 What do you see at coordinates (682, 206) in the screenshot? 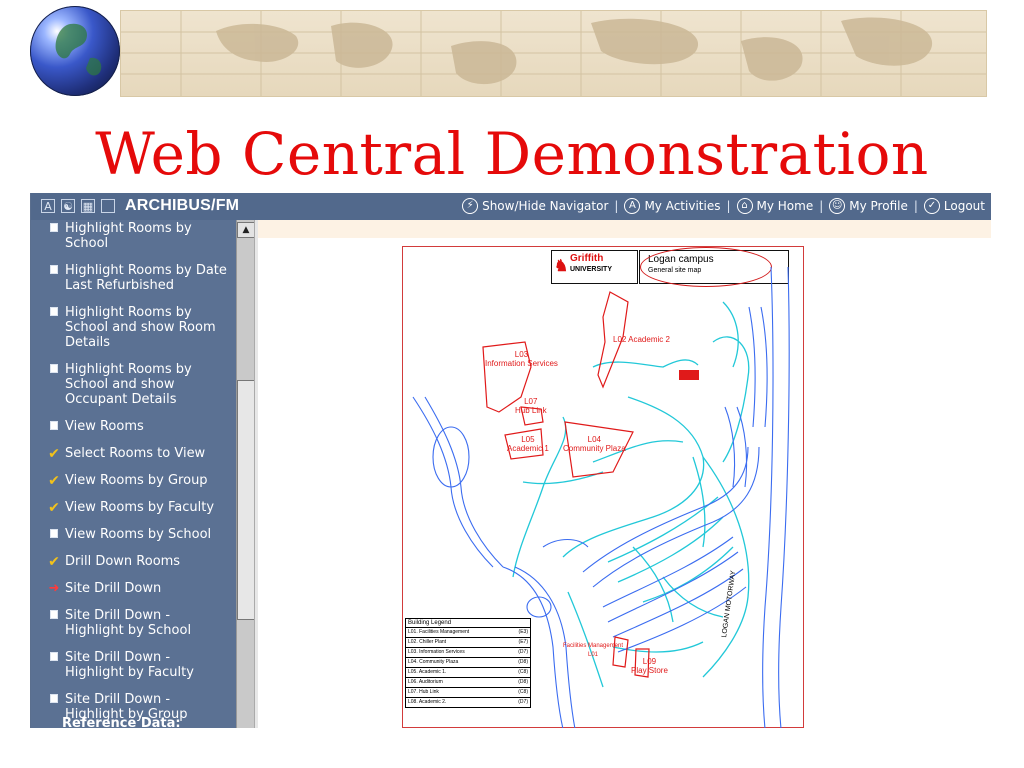
I see `my-activities-label: My Activities` at bounding box center [682, 206].